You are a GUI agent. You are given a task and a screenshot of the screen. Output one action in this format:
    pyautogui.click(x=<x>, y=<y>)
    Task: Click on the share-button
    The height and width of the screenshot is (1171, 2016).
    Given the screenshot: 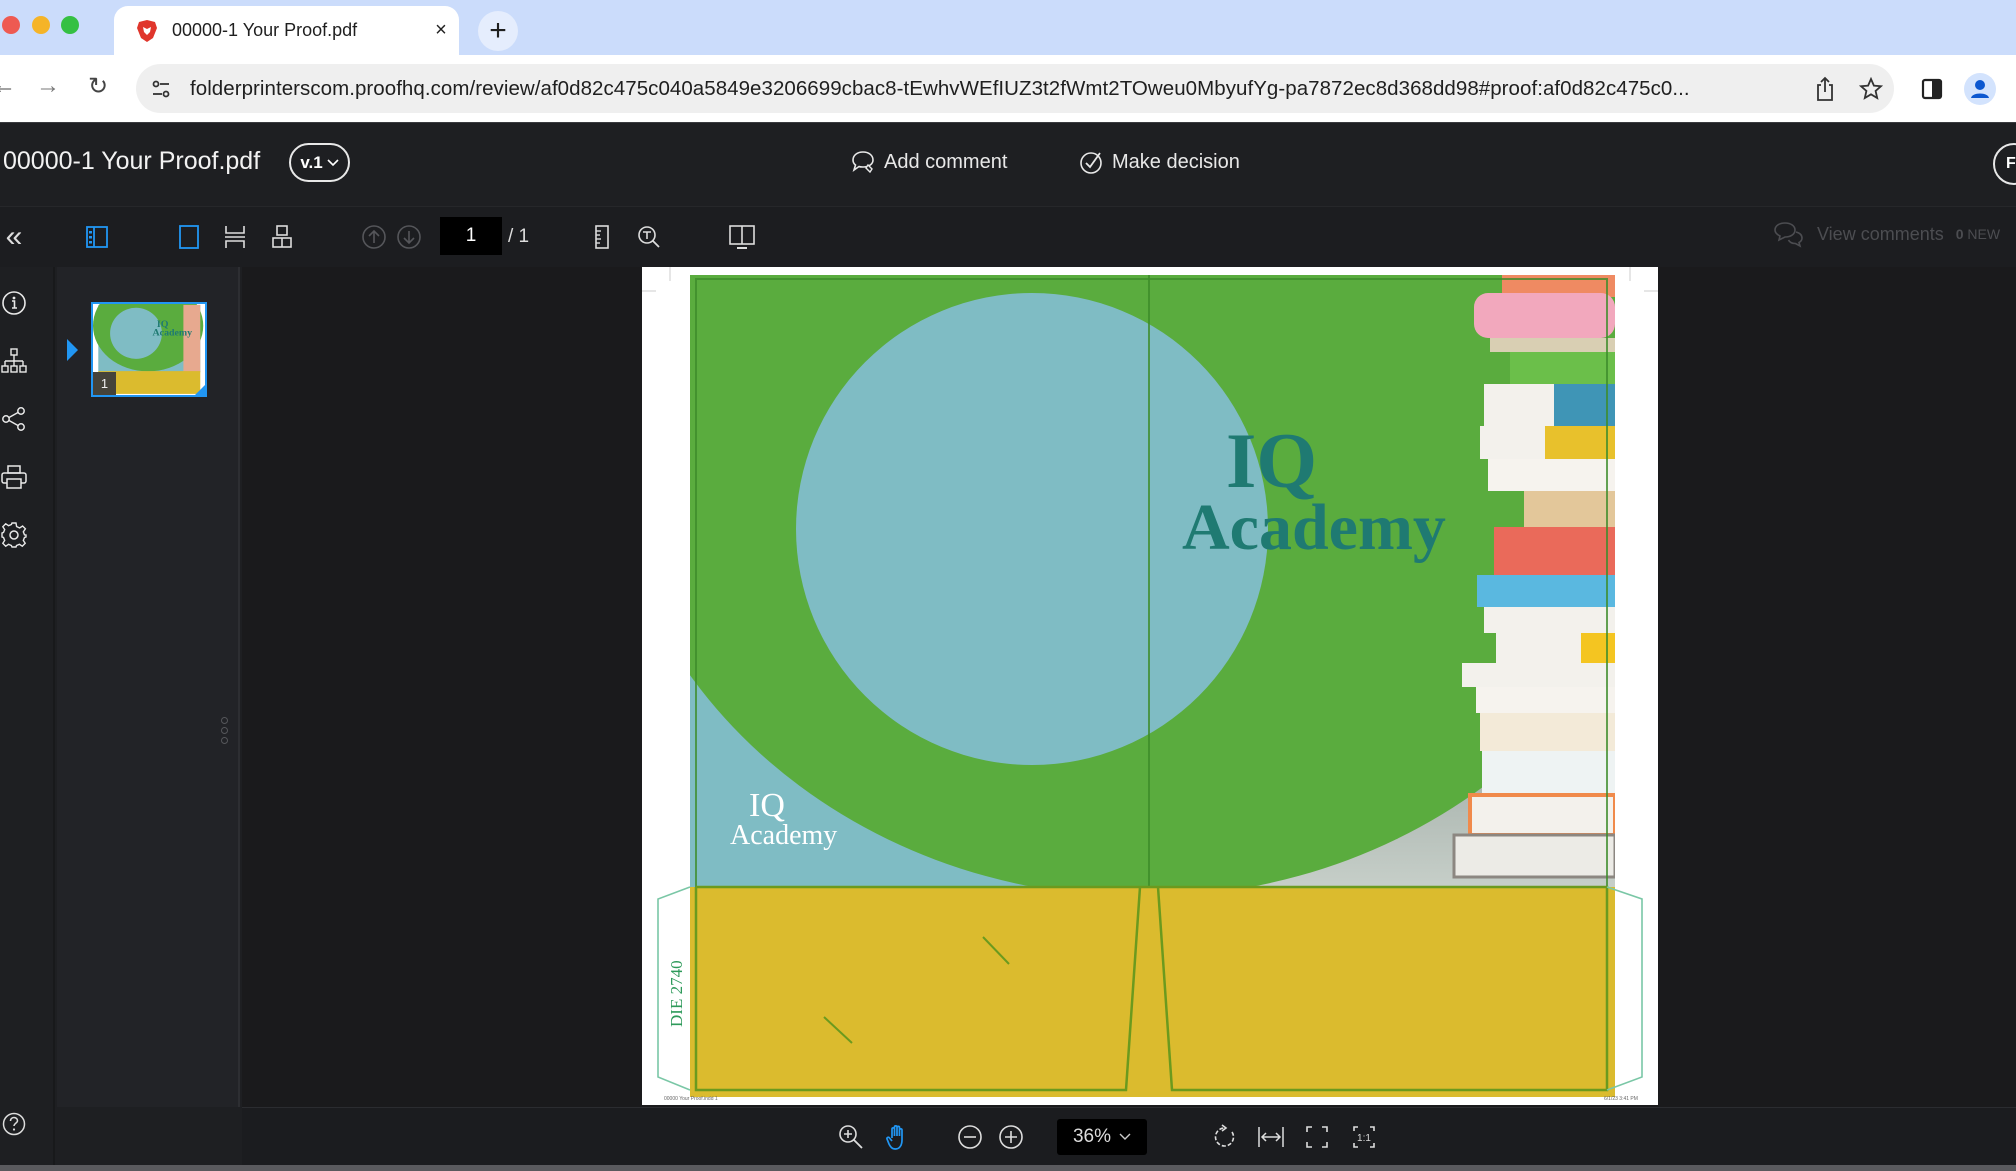 What is the action you would take?
    pyautogui.click(x=14, y=419)
    